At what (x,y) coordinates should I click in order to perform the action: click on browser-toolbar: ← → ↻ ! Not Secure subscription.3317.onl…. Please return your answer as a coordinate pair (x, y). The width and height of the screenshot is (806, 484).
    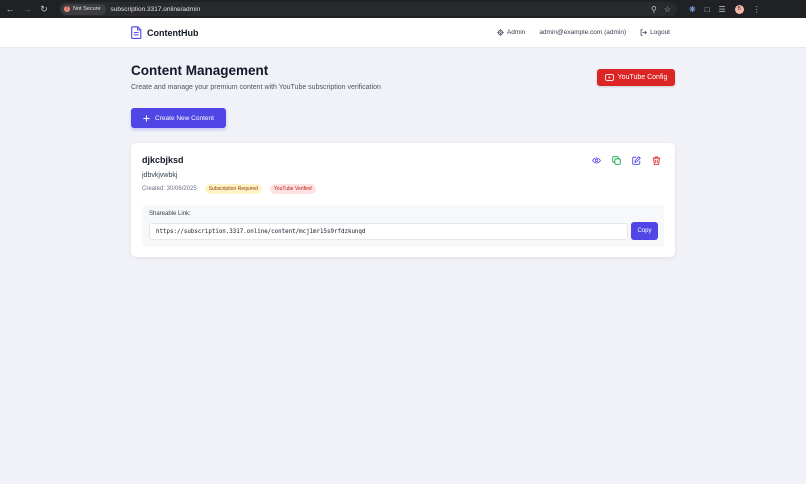
    Looking at the image, I should click on (403, 9).